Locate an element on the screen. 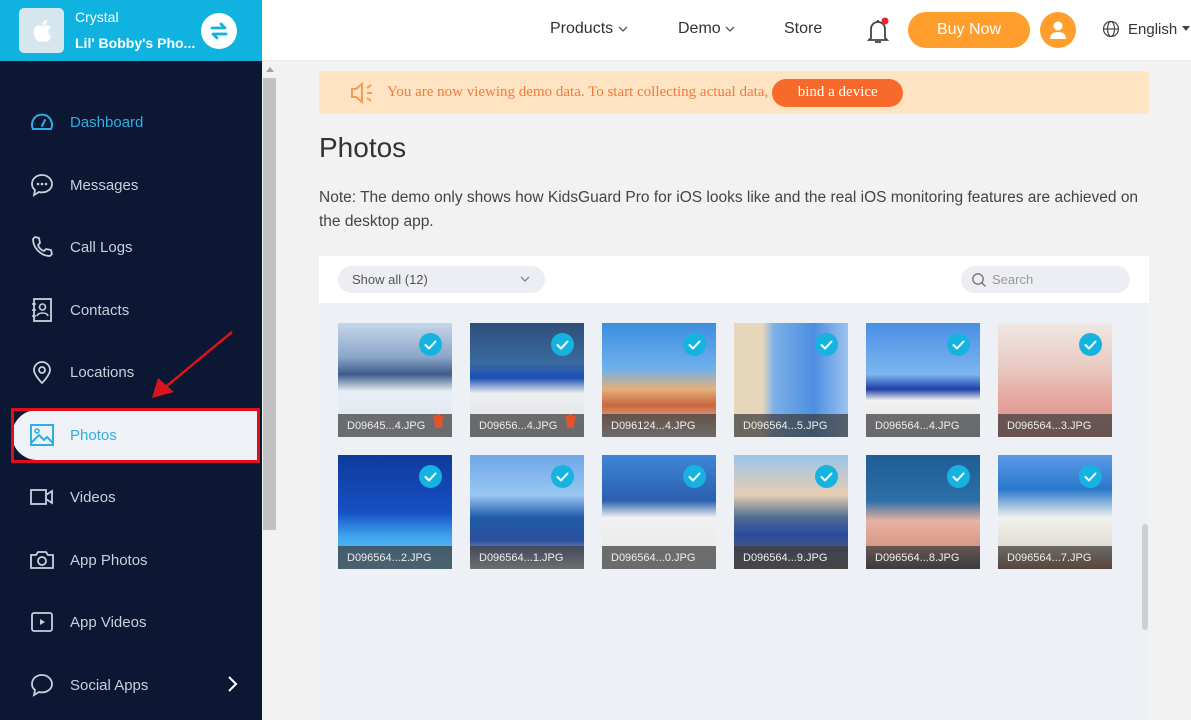 This screenshot has width=1191, height=720. top-navigation-bar: Products Demo Store Buy Now English is located at coordinates (726, 30).